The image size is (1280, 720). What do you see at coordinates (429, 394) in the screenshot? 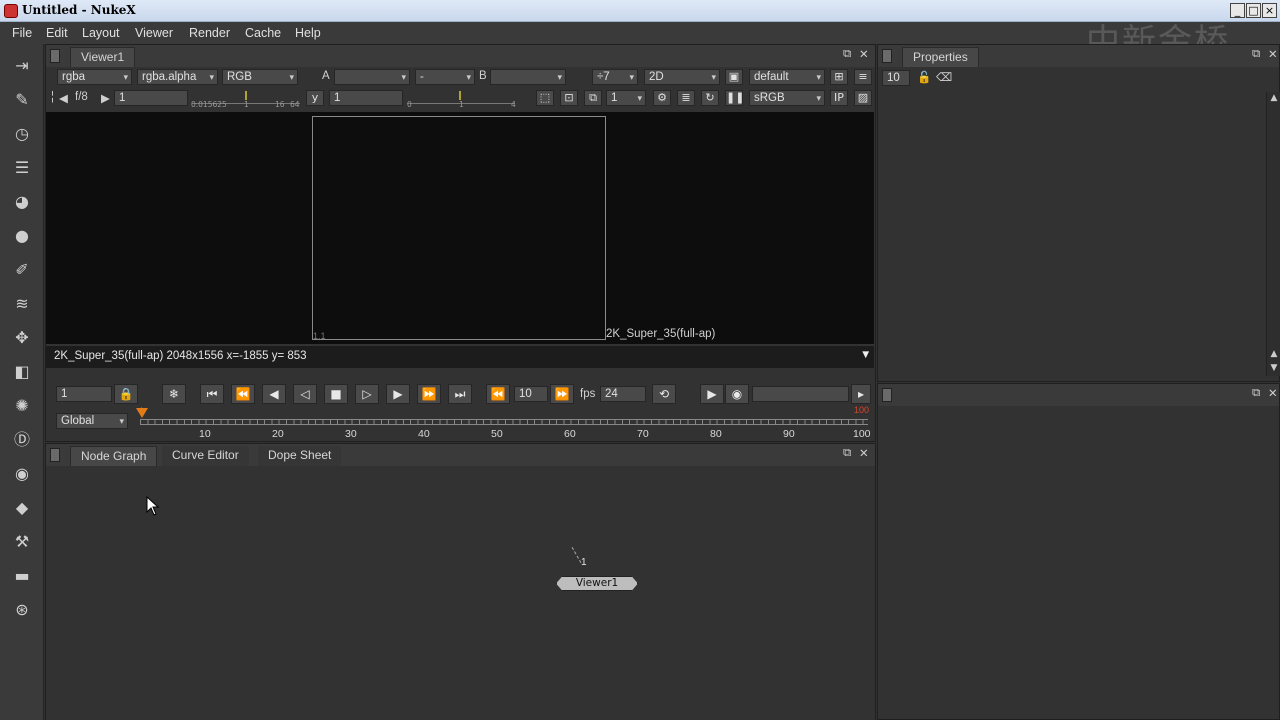
I see `next-keyframe-icon: ⏩` at bounding box center [429, 394].